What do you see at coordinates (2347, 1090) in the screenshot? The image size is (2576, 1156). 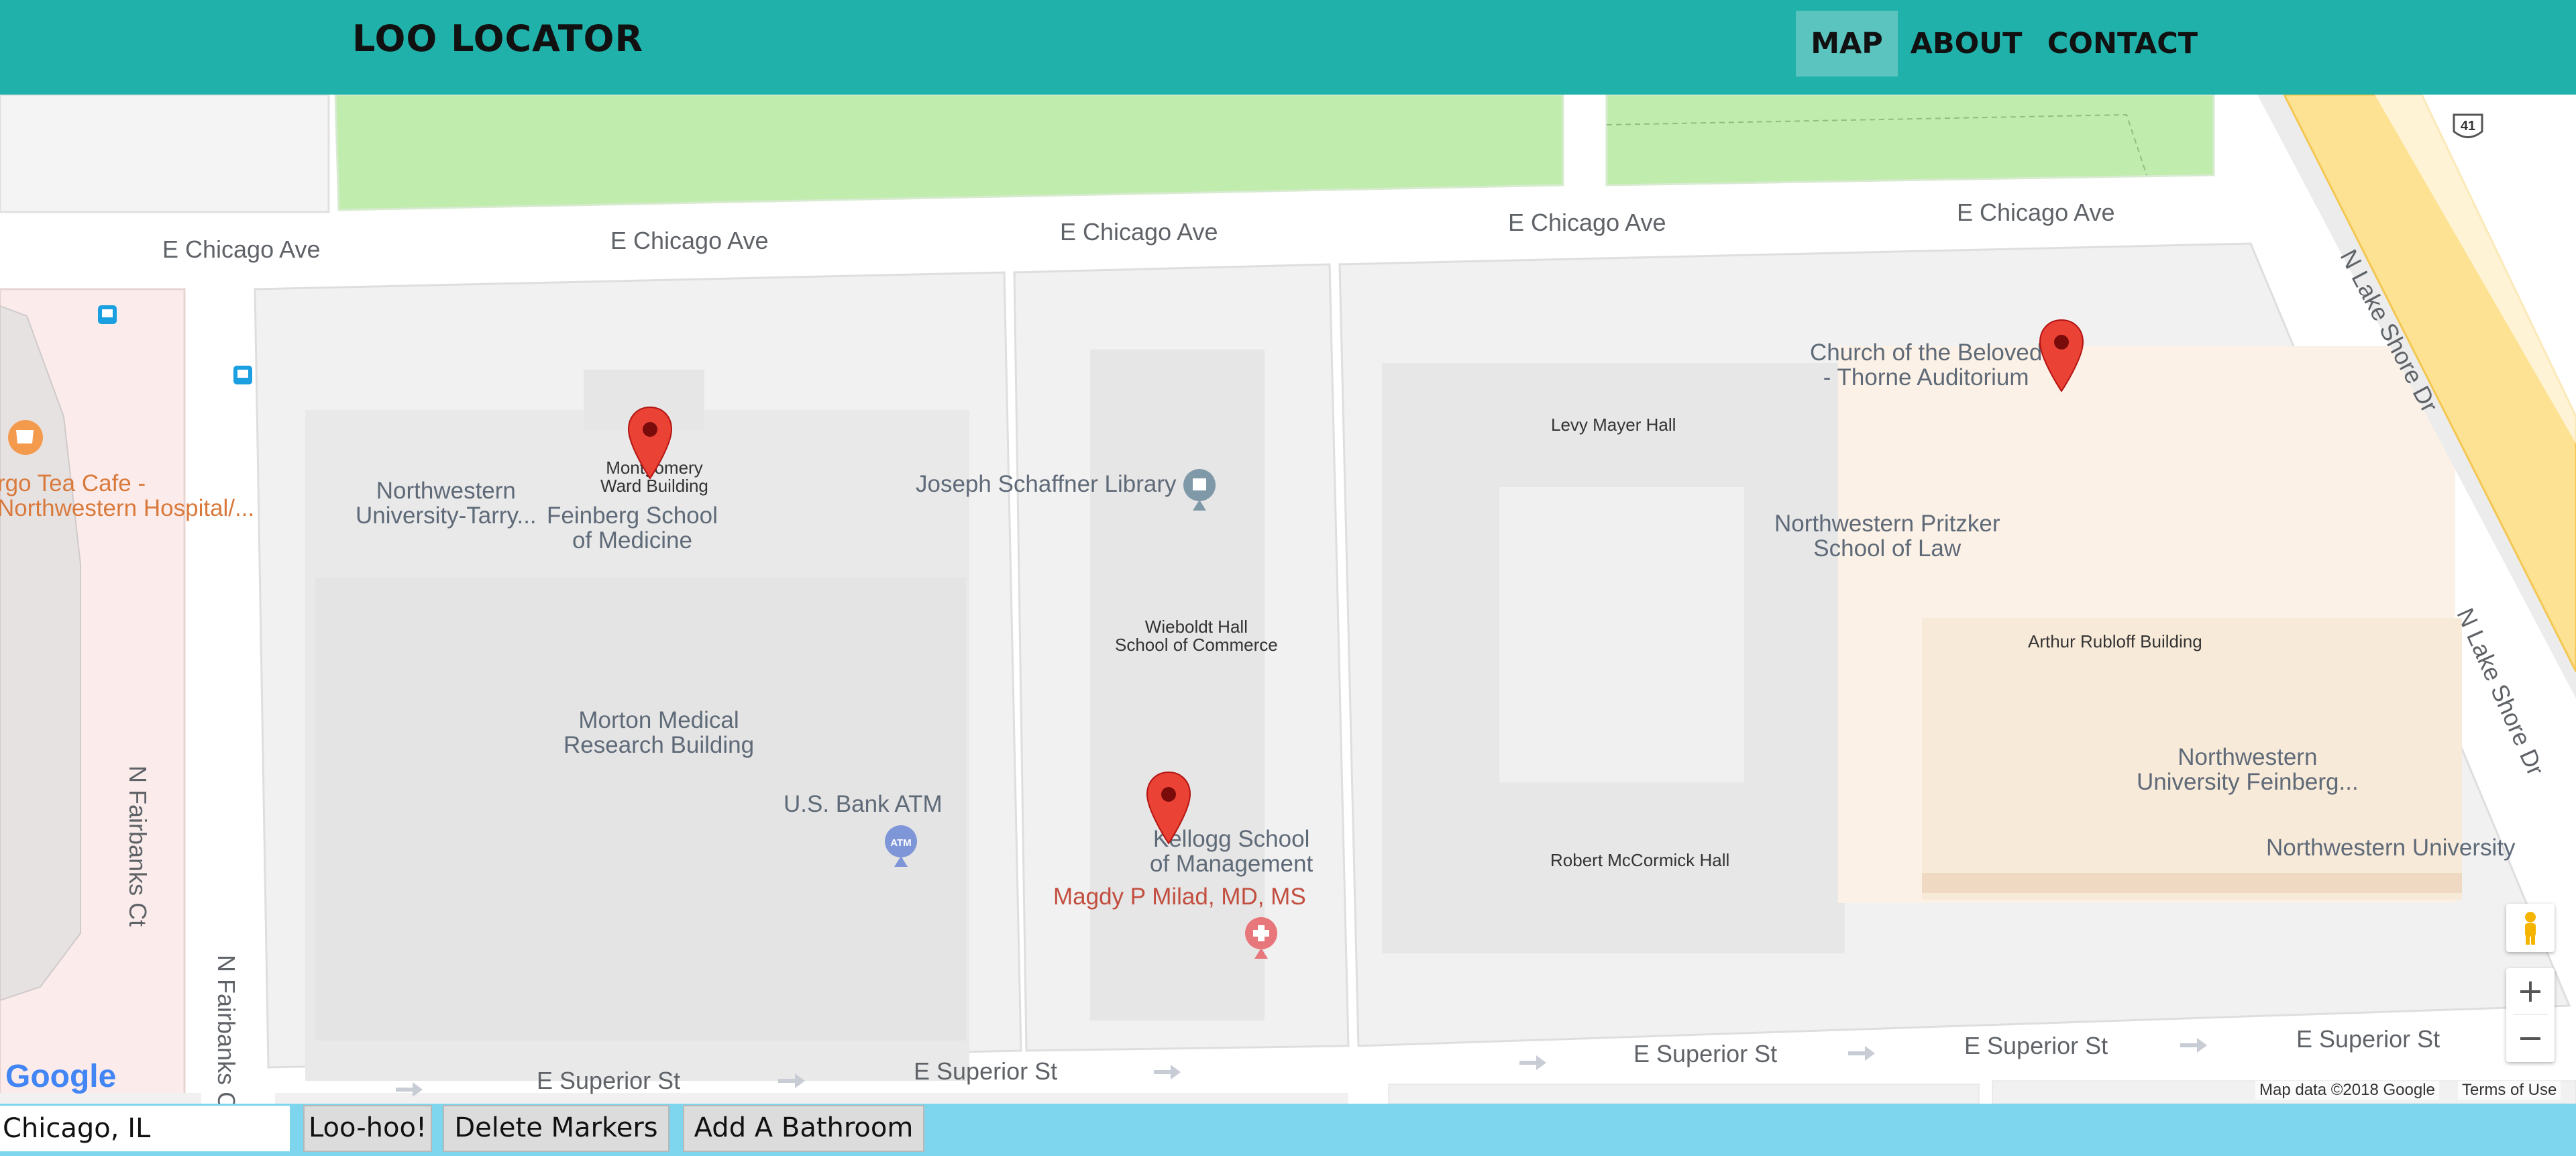 I see `map-data-attribution: Map data ©2018 Google` at bounding box center [2347, 1090].